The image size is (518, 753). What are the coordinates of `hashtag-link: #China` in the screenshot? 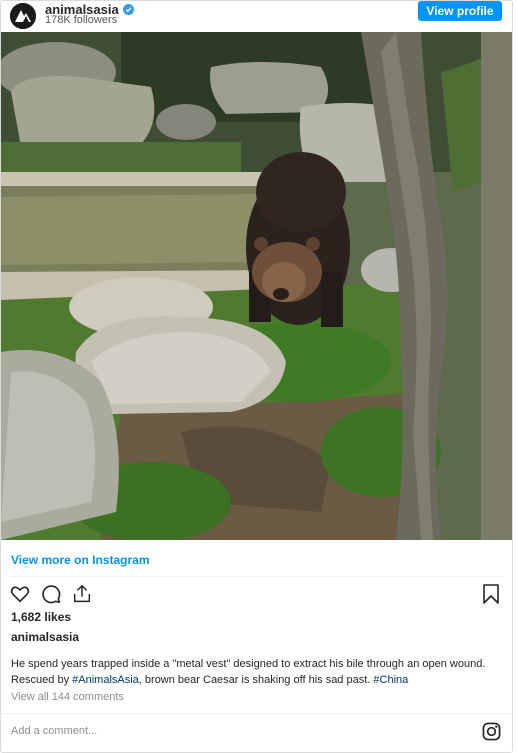 It's located at (390, 680).